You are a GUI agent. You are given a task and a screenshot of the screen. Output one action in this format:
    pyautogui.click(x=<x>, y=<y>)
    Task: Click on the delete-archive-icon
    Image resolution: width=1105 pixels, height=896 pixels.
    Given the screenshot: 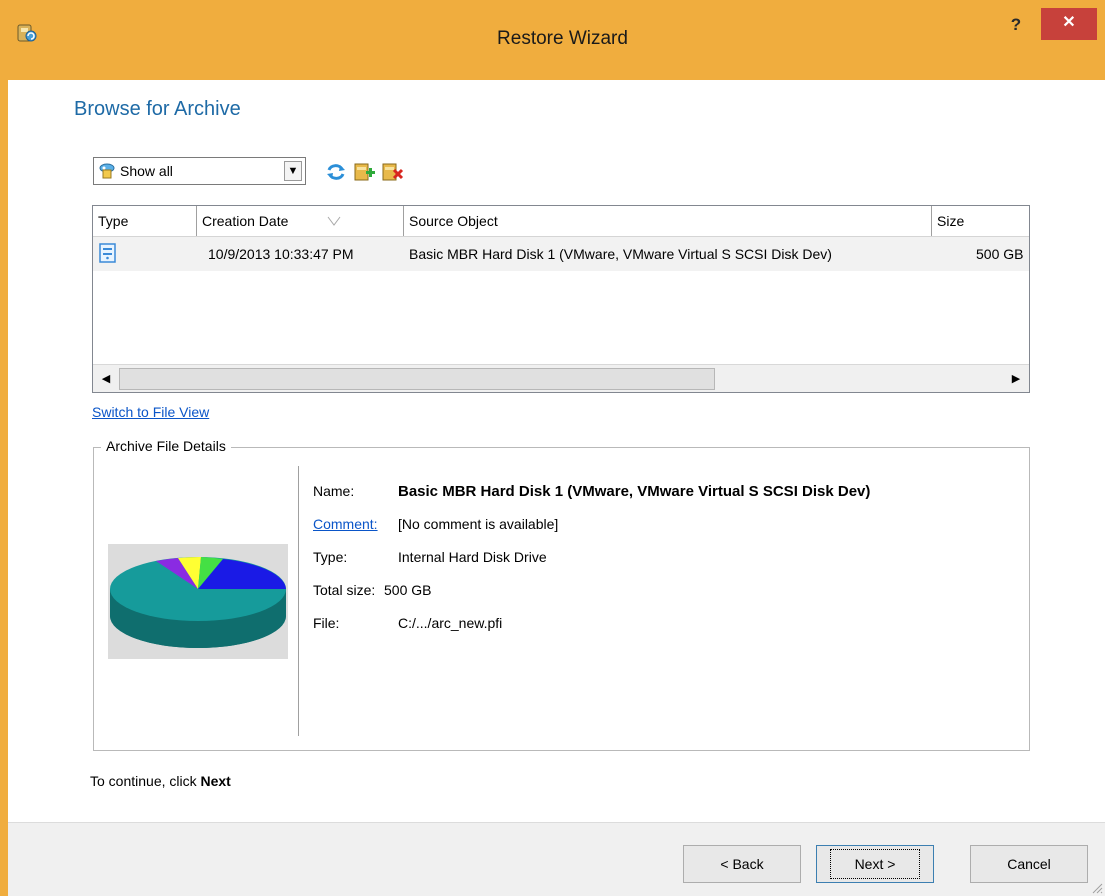 What is the action you would take?
    pyautogui.click(x=392, y=172)
    